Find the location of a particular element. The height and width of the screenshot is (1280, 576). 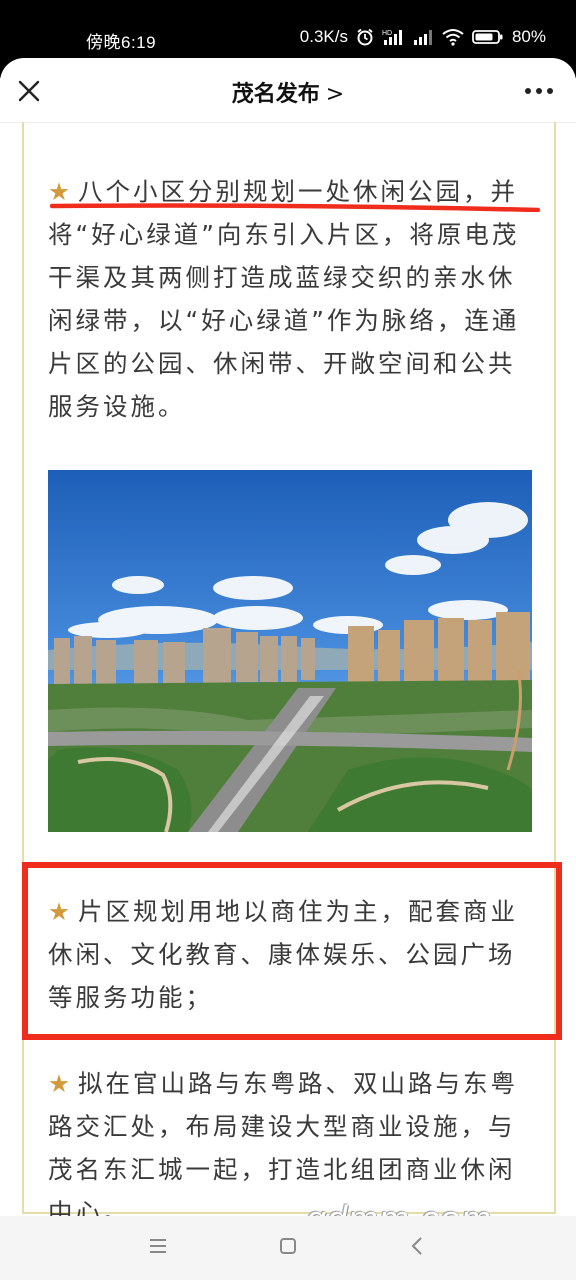

status-right-cluster: 0.3K/s HD 80% is located at coordinates (423, 37).